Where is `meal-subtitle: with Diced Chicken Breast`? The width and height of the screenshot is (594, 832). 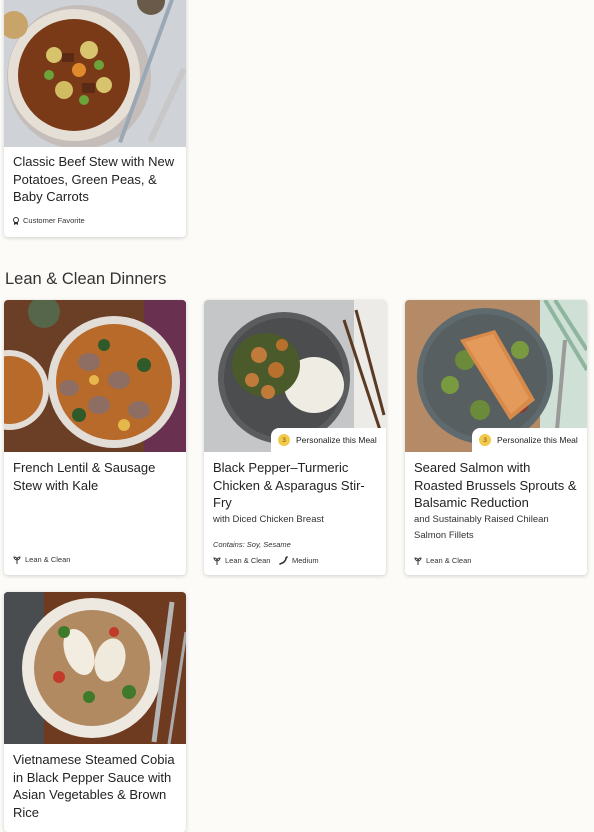
meal-subtitle: with Diced Chicken Breast is located at coordinates (268, 519).